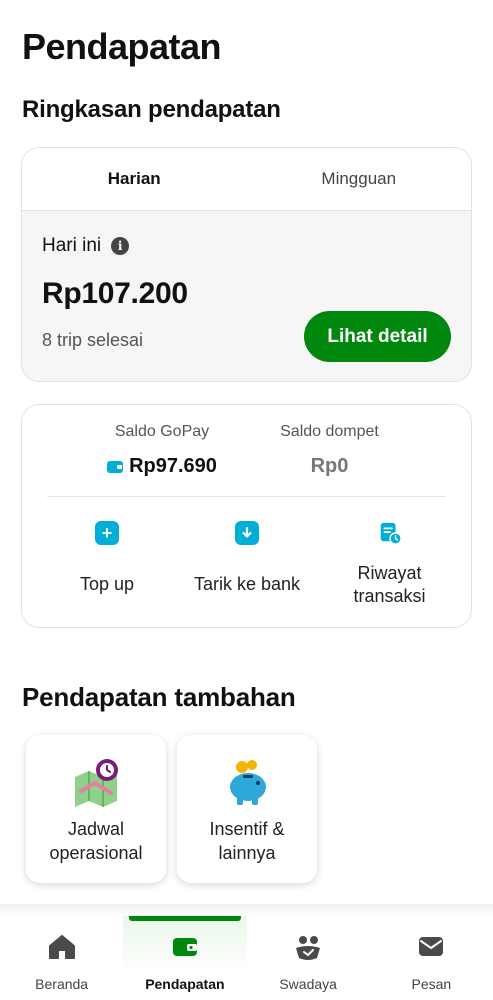 This screenshot has height=1000, width=493. What do you see at coordinates (107, 533) in the screenshot?
I see `plus-icon: +` at bounding box center [107, 533].